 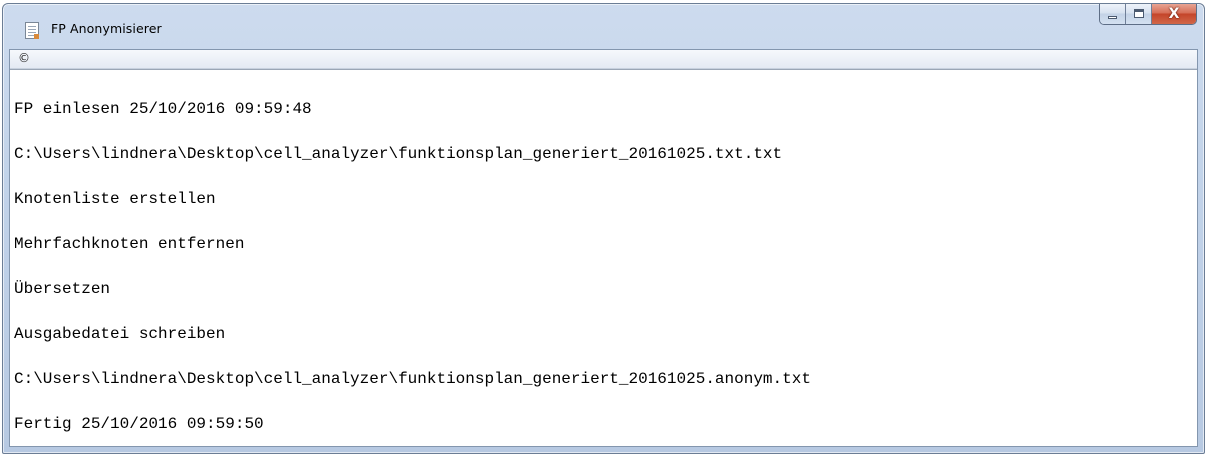 What do you see at coordinates (120, 334) in the screenshot?
I see `console-line: Ausgabedatei schreiben` at bounding box center [120, 334].